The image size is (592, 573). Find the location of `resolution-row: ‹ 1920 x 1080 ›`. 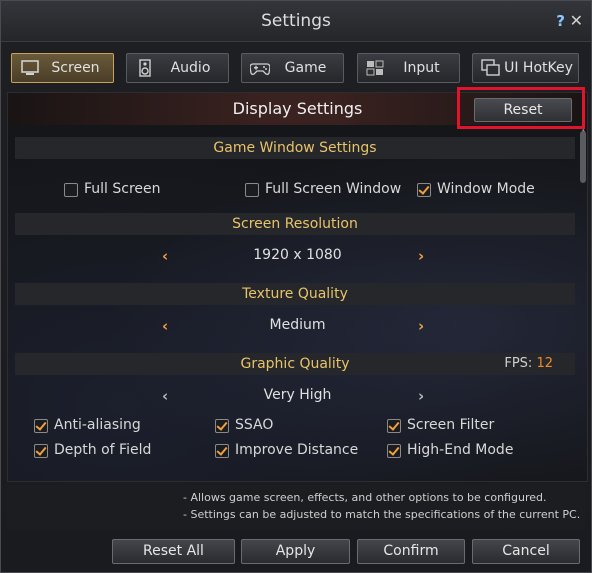

resolution-row: ‹ 1920 x 1080 › is located at coordinates (297, 257).